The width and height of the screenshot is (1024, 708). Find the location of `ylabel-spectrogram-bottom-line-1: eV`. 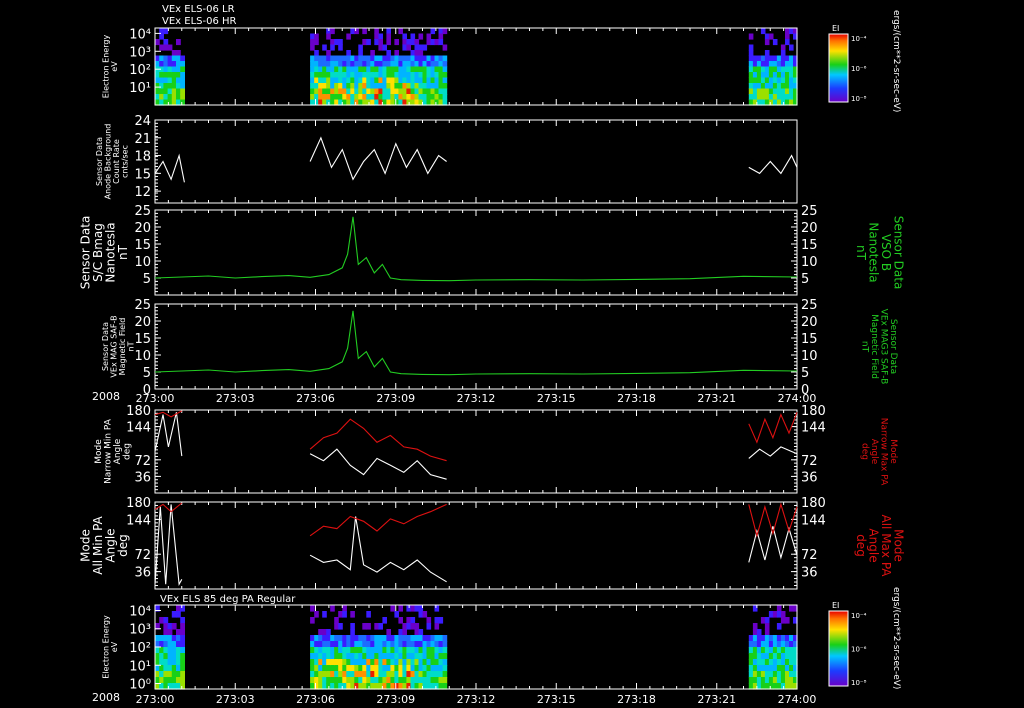

ylabel-spectrogram-bottom-line-1: eV is located at coordinates (114, 646).